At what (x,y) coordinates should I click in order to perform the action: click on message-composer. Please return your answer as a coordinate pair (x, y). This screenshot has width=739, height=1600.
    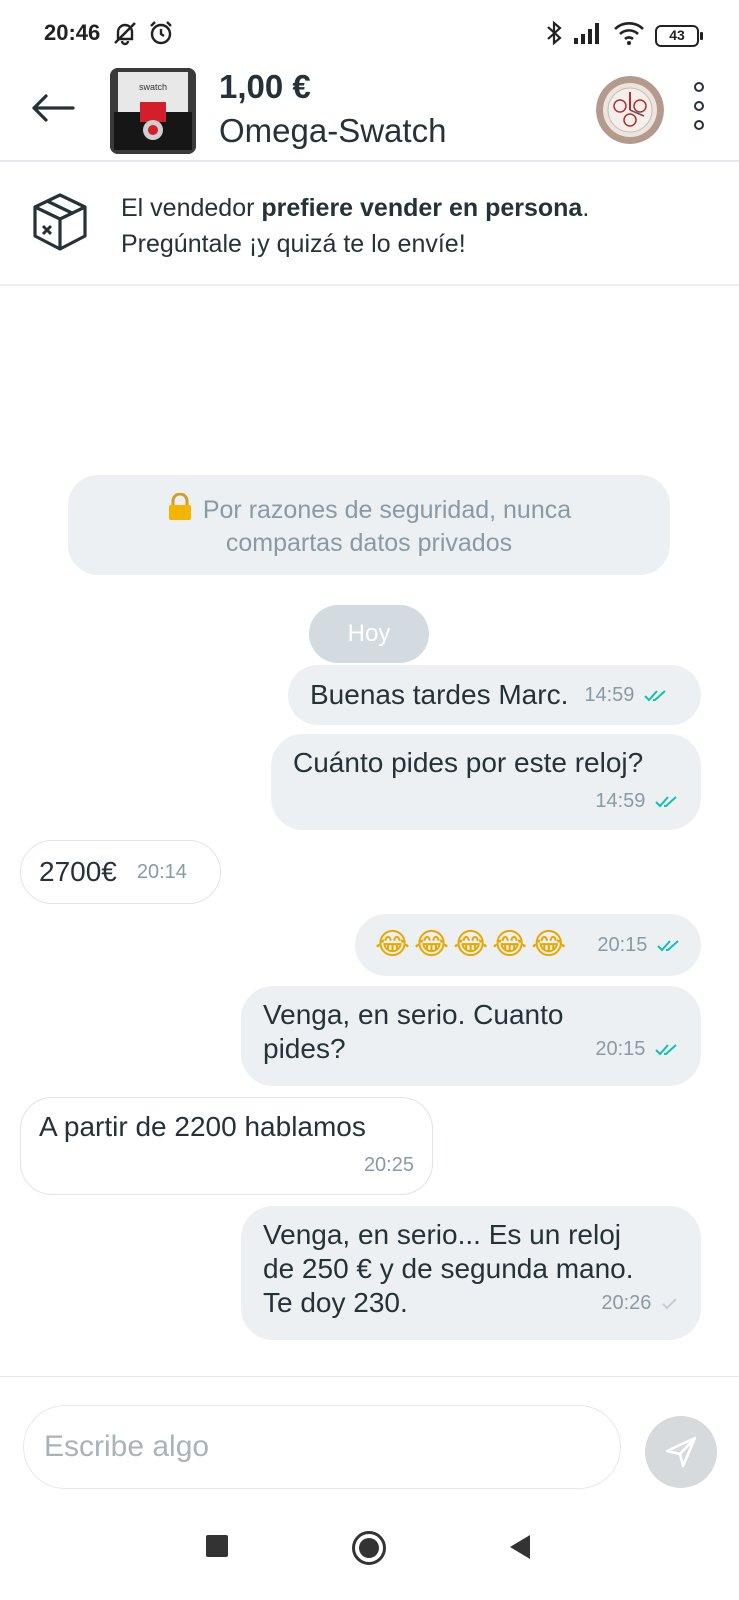
    Looking at the image, I should click on (369, 1442).